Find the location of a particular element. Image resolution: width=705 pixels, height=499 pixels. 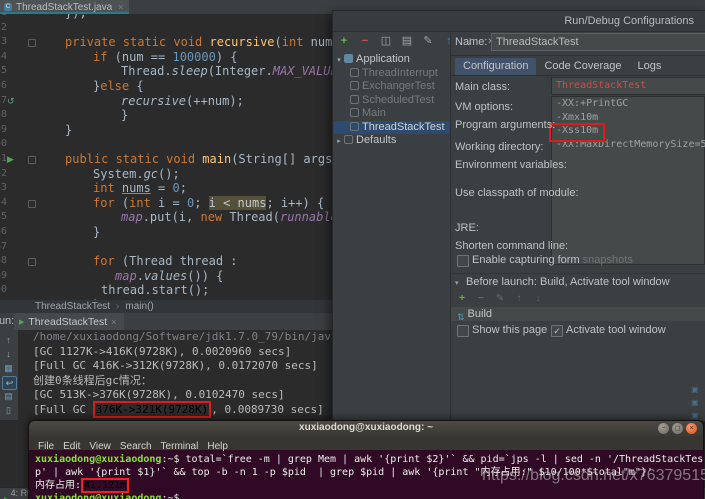

run-gutter-icon: ▶ is located at coordinates (10, 159).